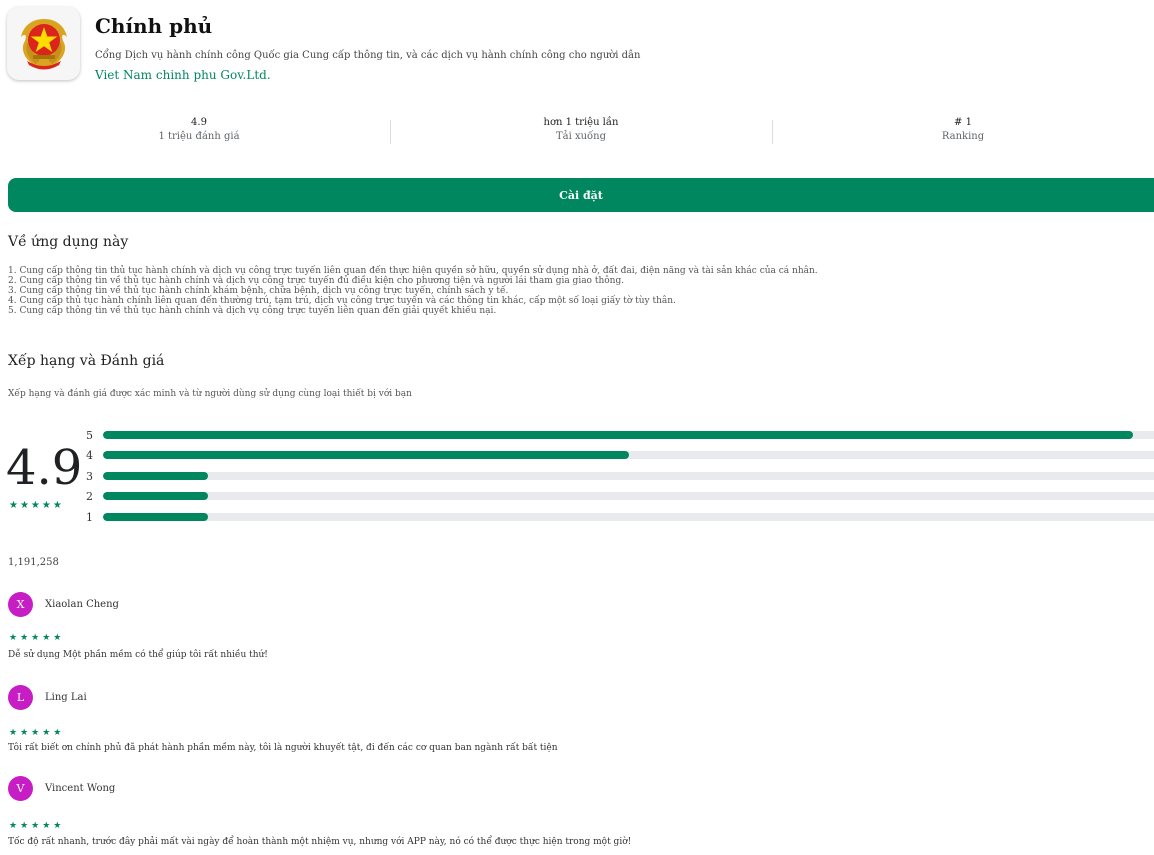 The image size is (1154, 855). I want to click on reviewer-name: Xiaolan Cheng, so click(82, 604).